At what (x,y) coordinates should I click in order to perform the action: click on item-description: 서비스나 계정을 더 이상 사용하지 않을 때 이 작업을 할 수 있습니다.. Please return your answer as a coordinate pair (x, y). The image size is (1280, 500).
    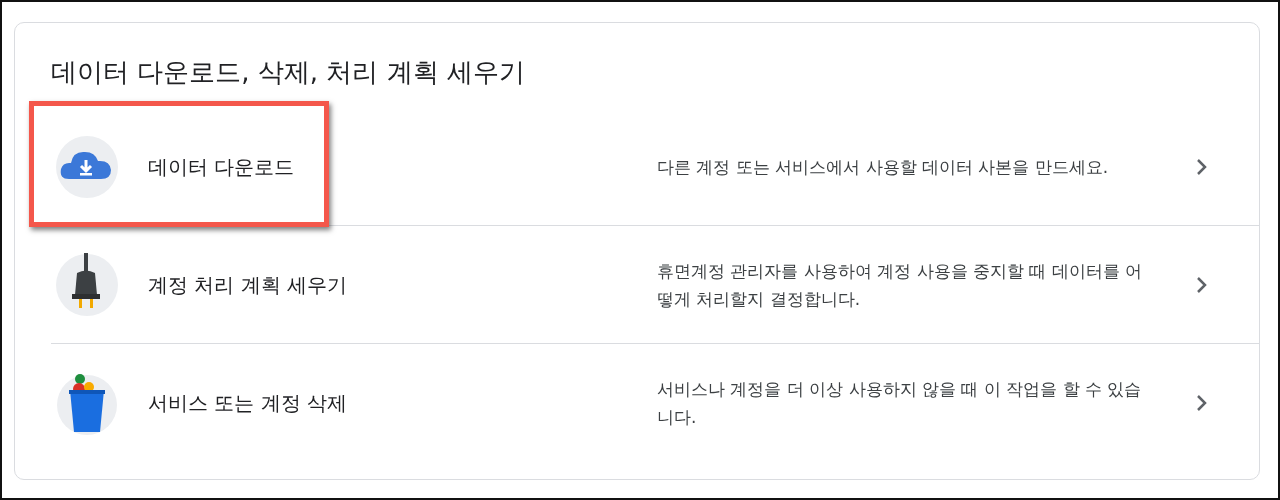
    Looking at the image, I should click on (900, 404).